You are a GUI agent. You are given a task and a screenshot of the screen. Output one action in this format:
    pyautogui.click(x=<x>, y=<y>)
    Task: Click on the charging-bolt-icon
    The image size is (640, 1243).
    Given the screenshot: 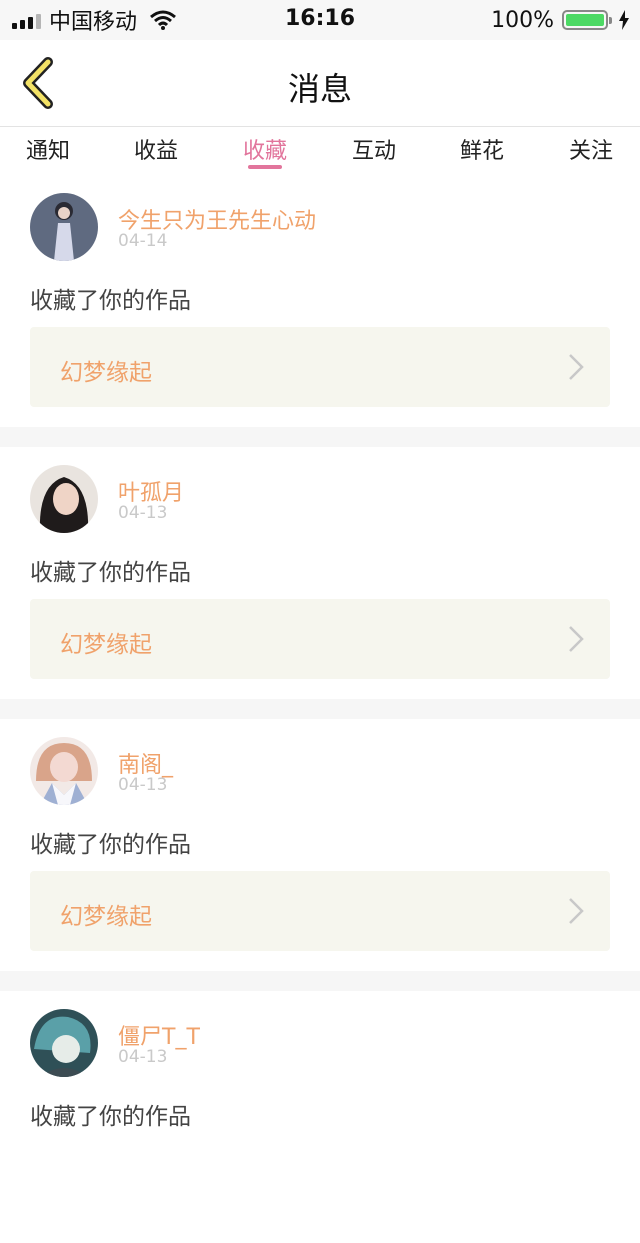 What is the action you would take?
    pyautogui.click(x=624, y=20)
    